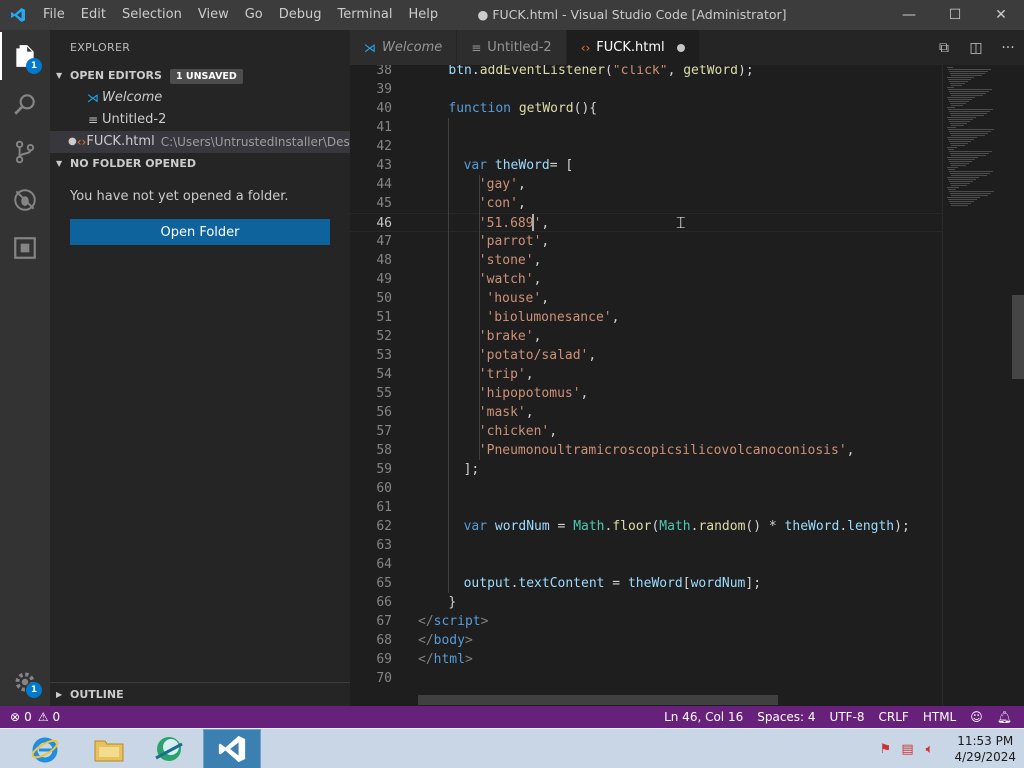 The height and width of the screenshot is (768, 1024). I want to click on activity-debug, so click(25, 200).